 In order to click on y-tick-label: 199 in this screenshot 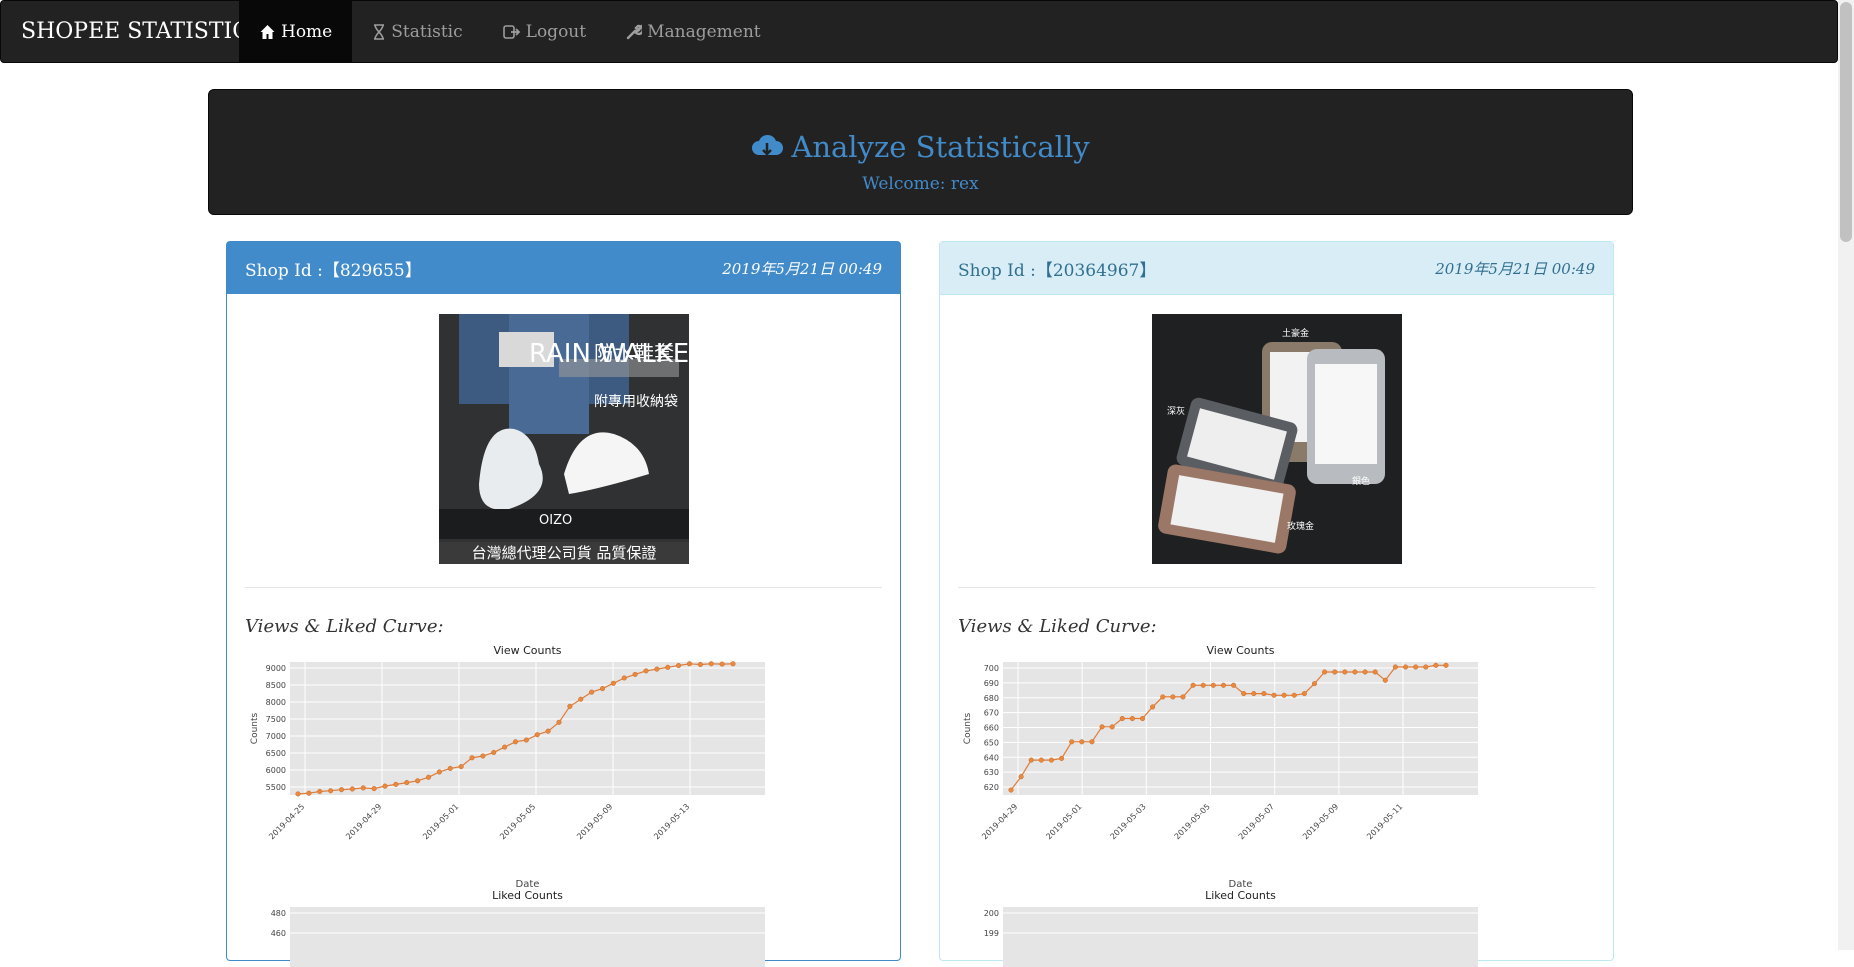, I will do `click(991, 933)`.